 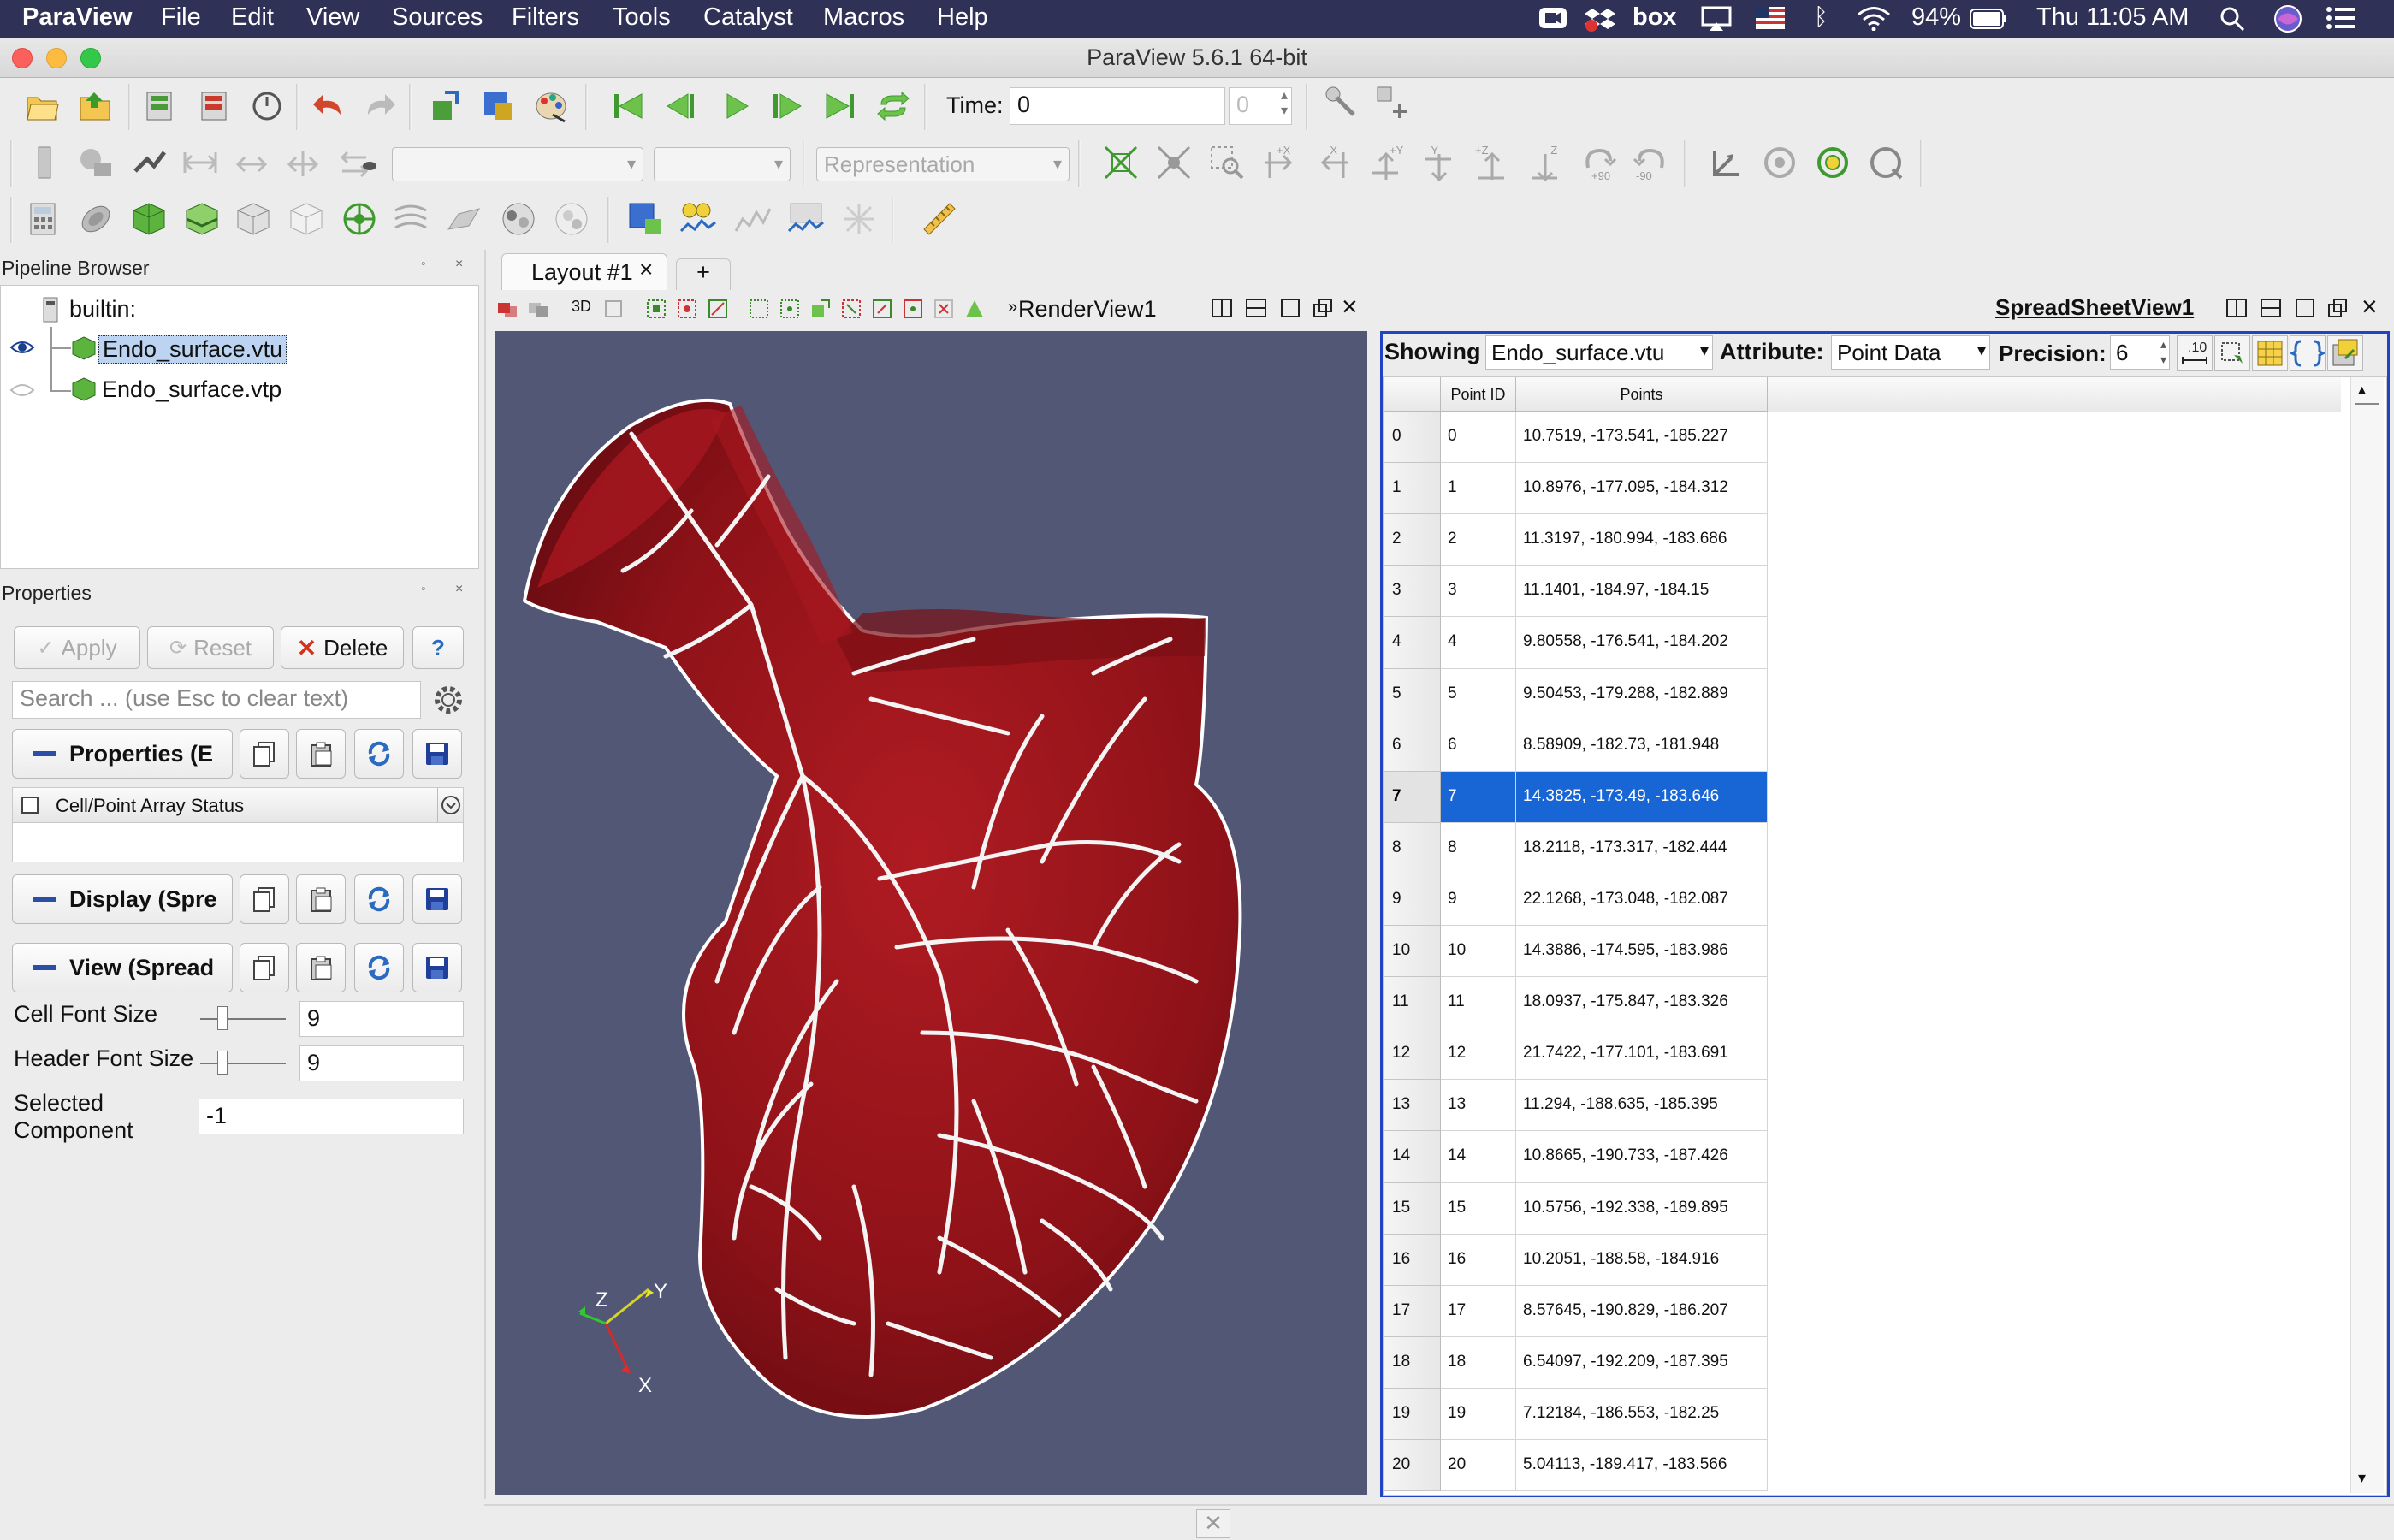 What do you see at coordinates (1546, 162) in the screenshot?
I see `view-minus-z-icon: -Z` at bounding box center [1546, 162].